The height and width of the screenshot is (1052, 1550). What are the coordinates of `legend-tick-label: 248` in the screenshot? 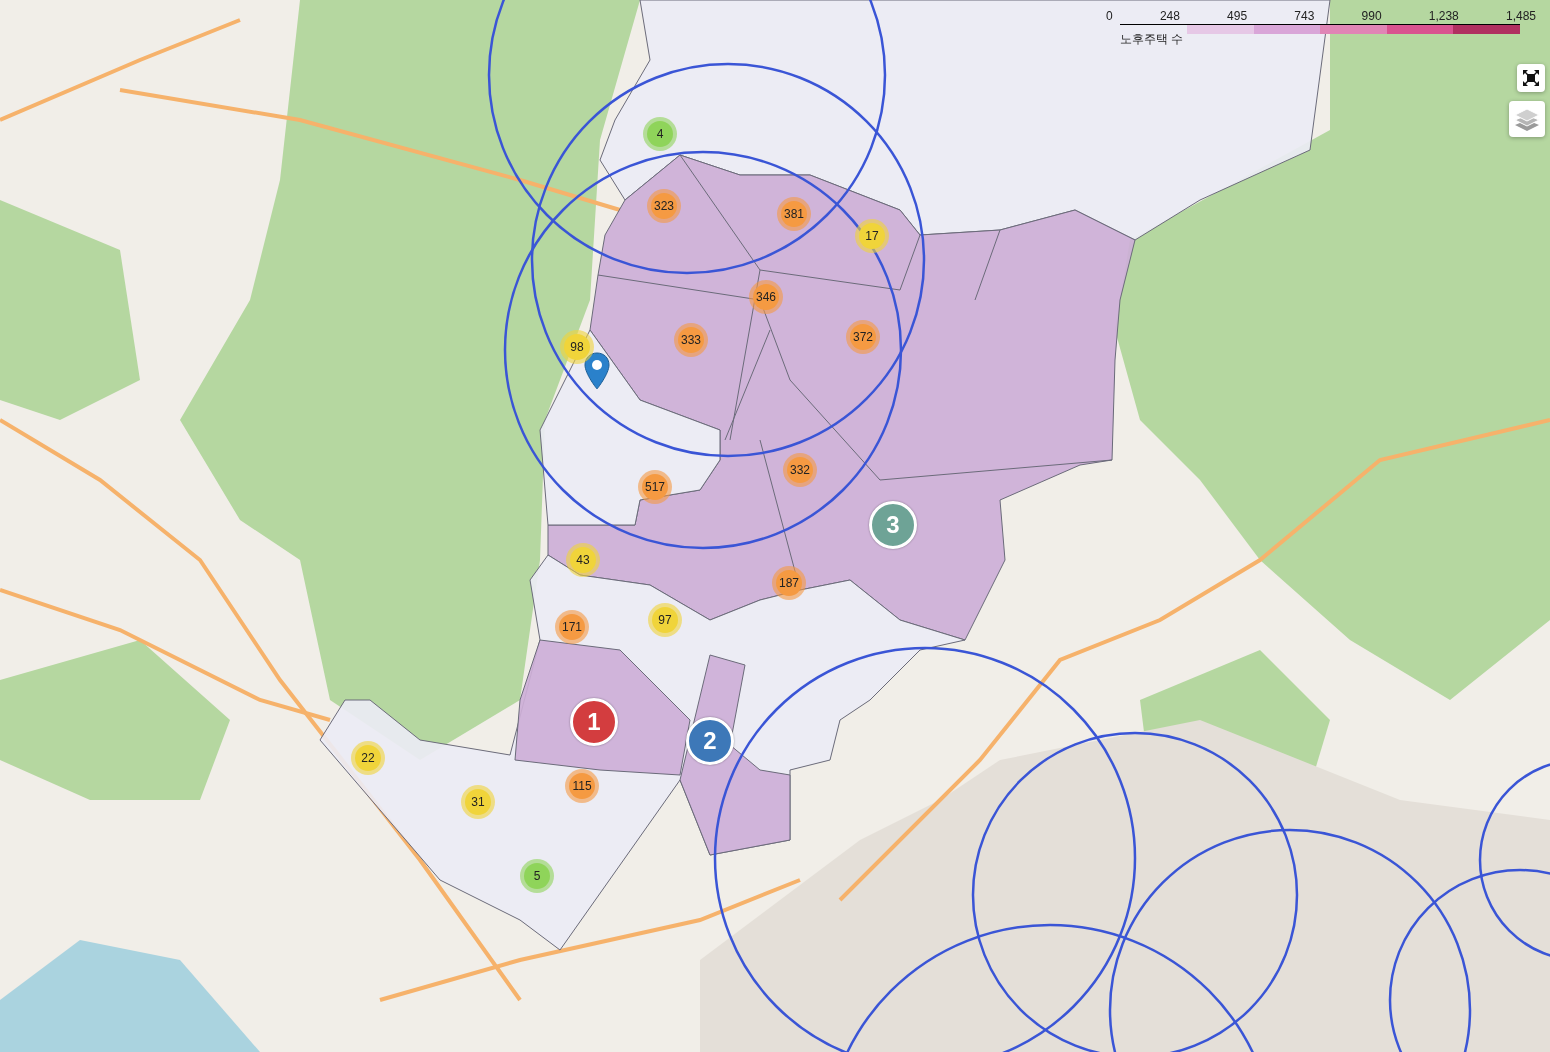 It's located at (1169, 16).